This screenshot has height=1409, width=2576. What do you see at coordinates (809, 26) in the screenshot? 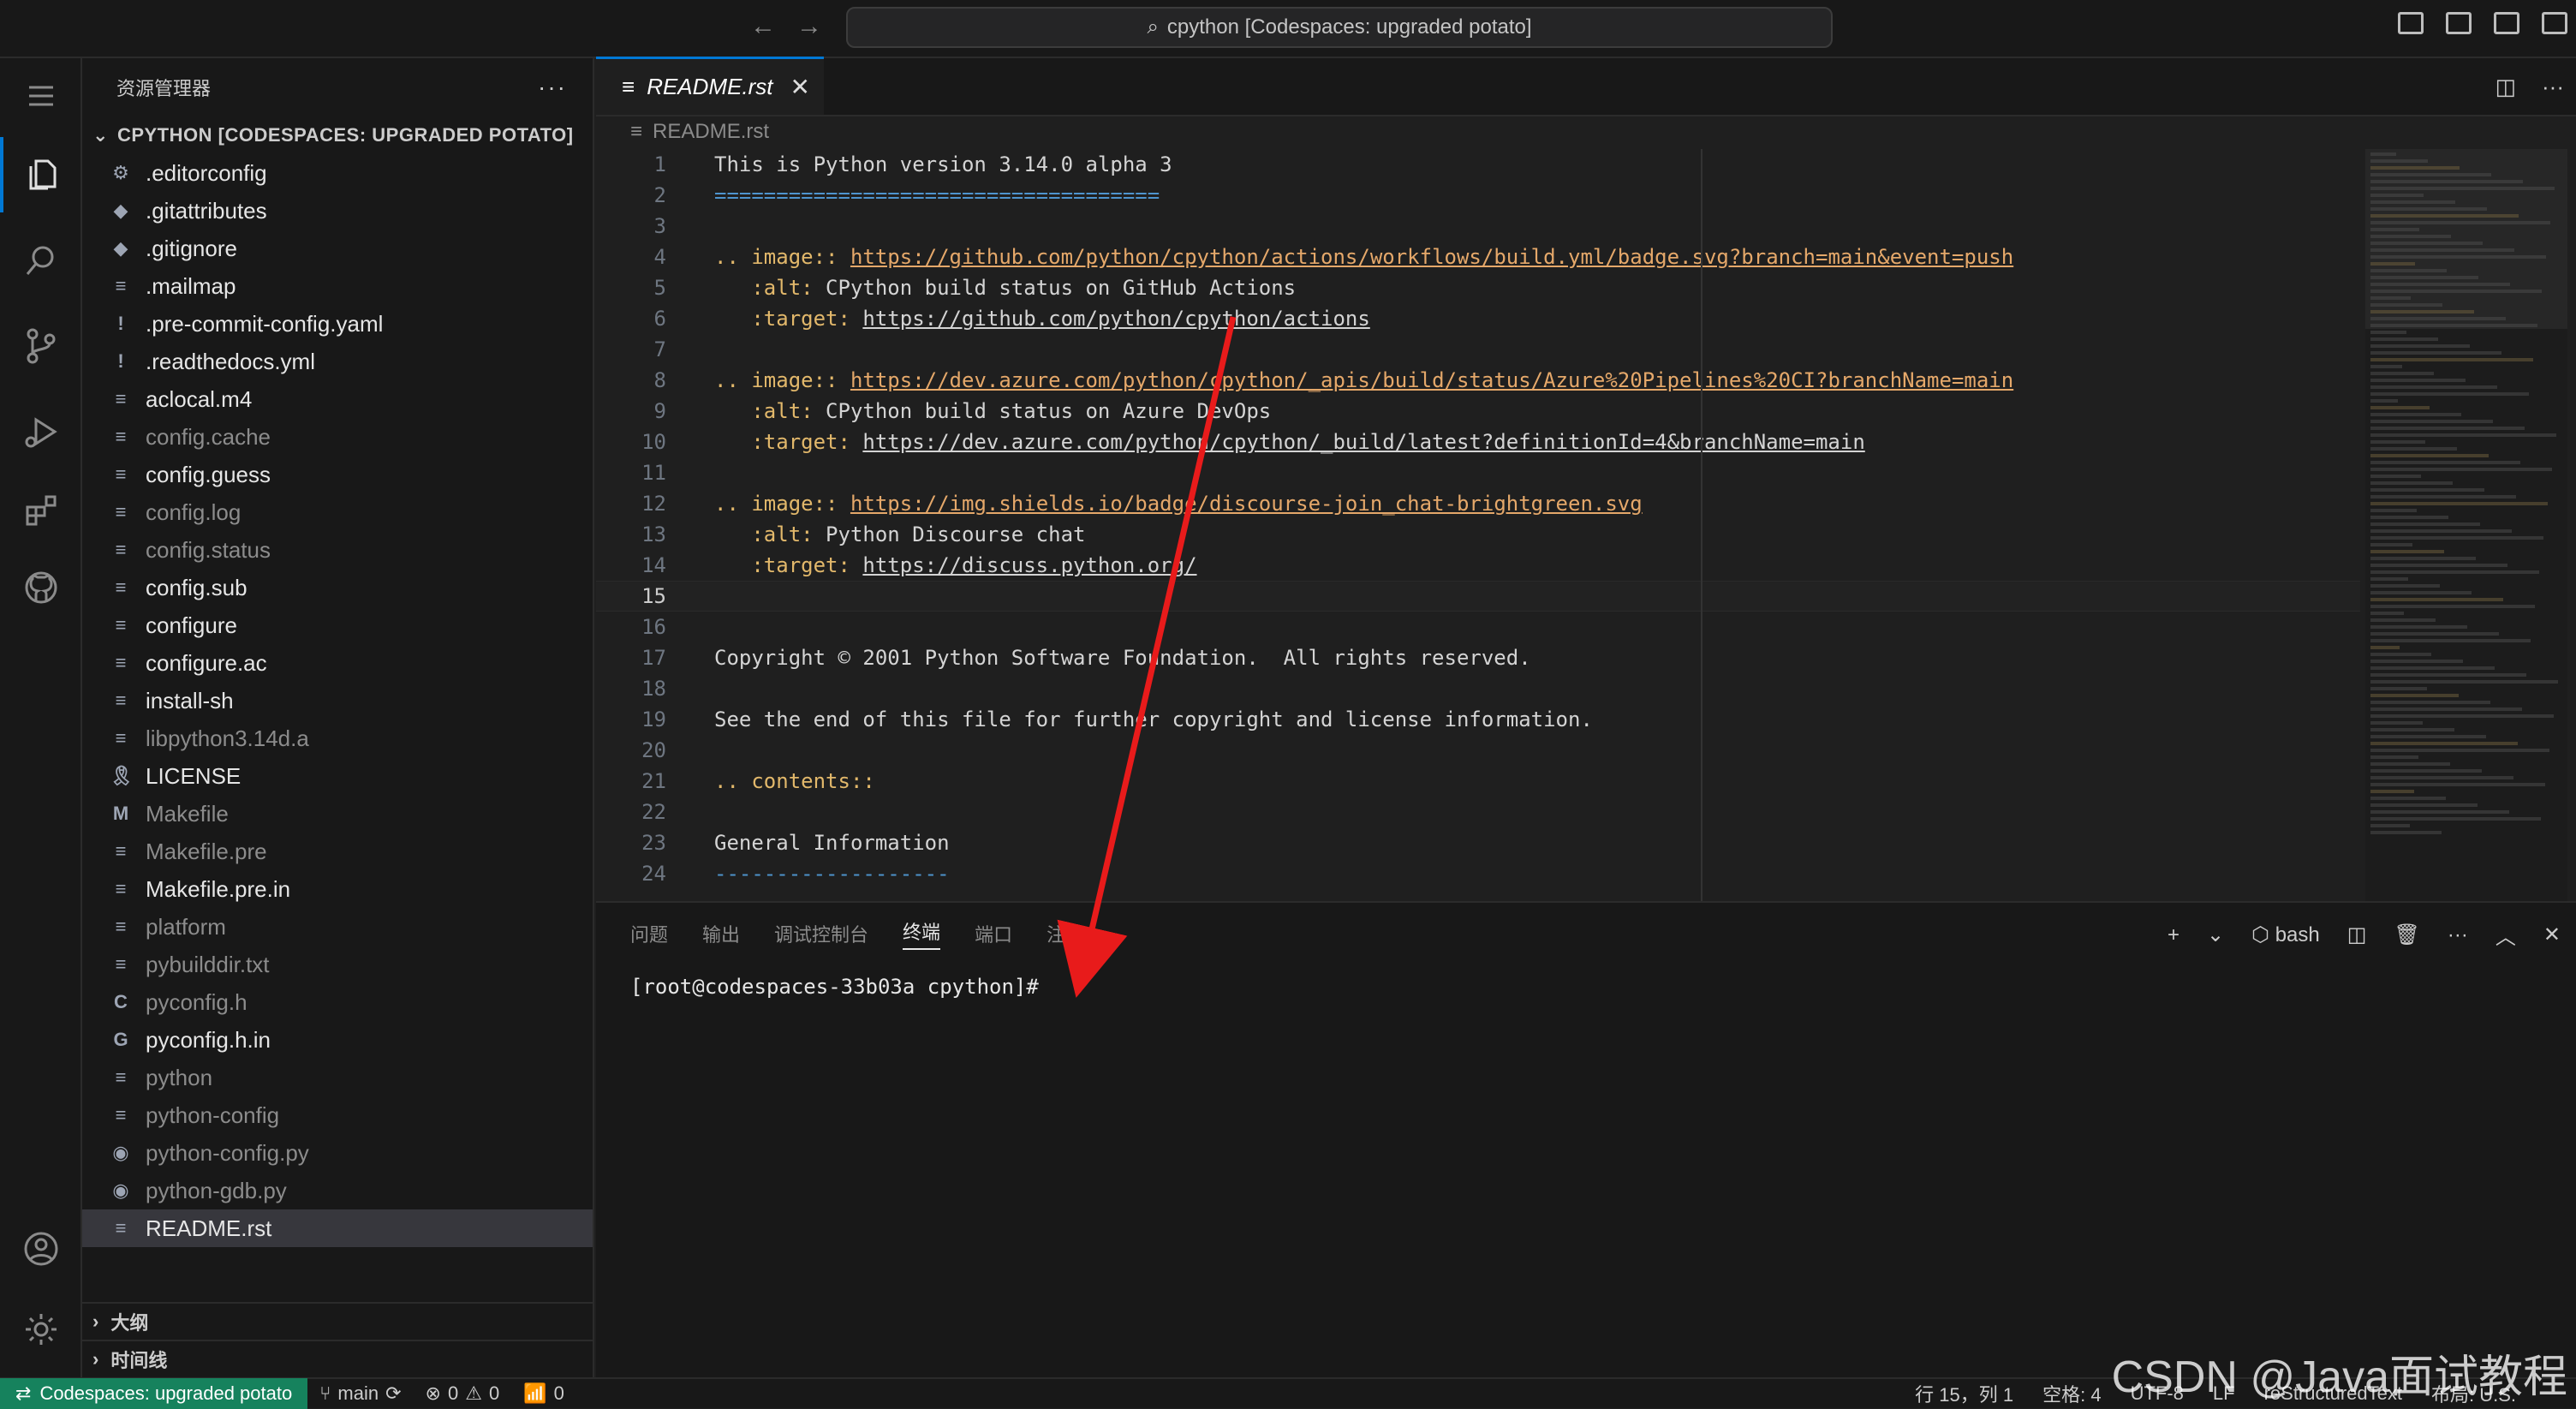
I see `forward-arrow-icon: →` at bounding box center [809, 26].